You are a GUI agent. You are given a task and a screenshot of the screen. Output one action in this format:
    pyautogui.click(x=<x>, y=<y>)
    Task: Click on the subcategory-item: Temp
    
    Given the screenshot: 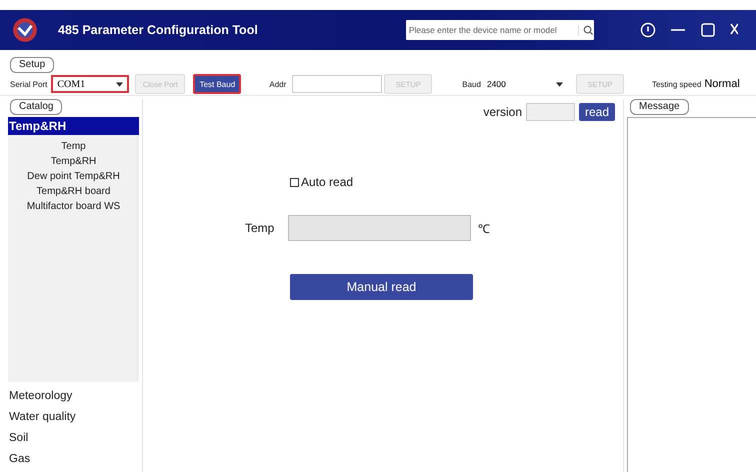 What is the action you would take?
    pyautogui.click(x=73, y=146)
    